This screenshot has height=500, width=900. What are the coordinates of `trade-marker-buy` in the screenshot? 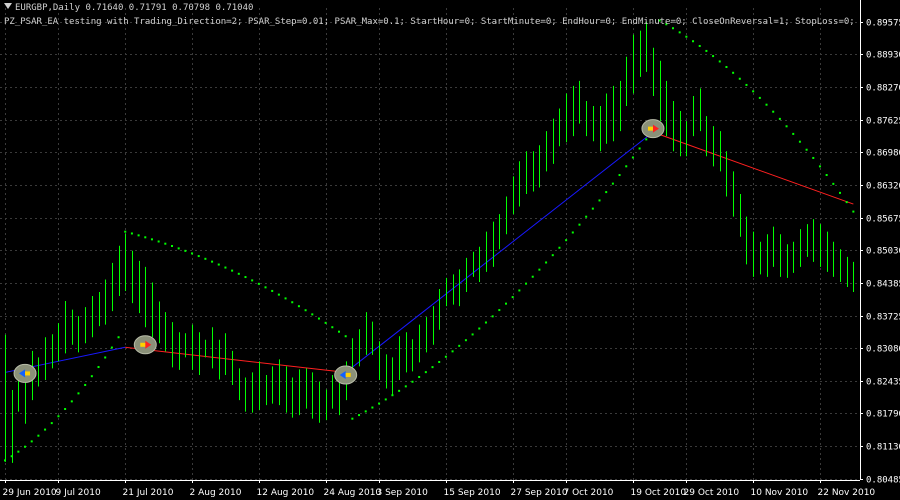 It's located at (346, 375).